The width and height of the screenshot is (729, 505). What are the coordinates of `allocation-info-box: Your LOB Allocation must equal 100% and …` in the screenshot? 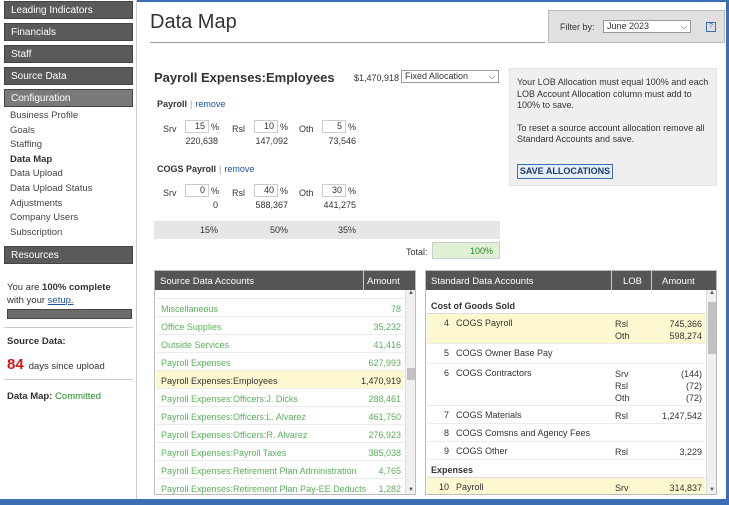 It's located at (613, 127).